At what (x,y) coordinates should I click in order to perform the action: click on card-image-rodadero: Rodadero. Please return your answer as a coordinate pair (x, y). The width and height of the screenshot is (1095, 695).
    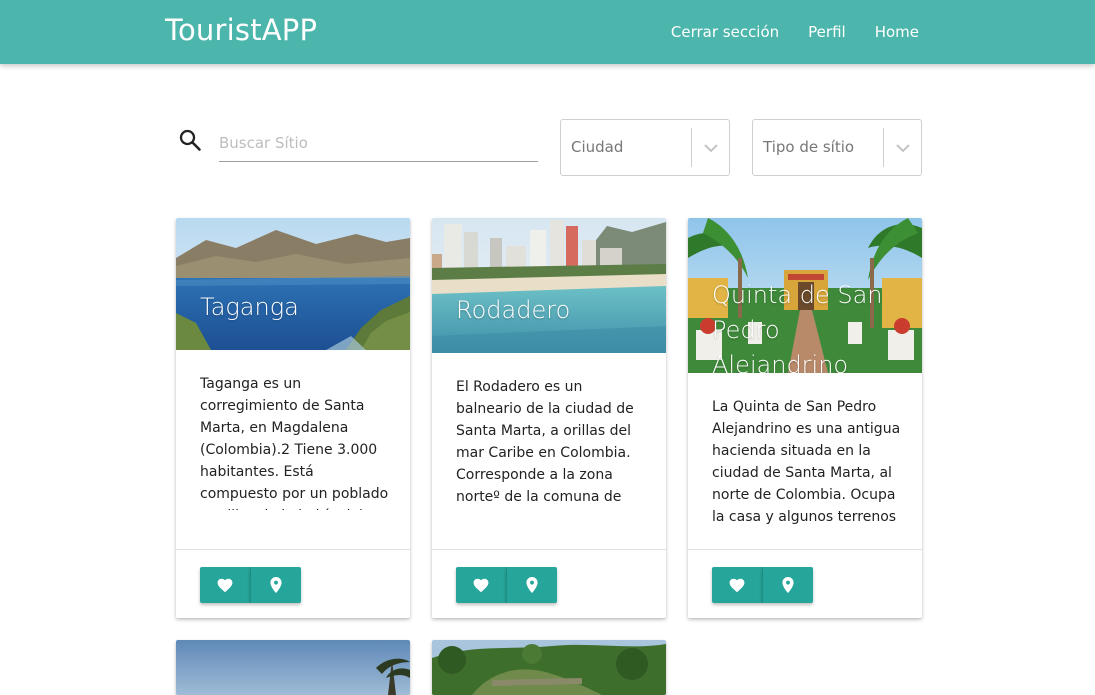
    Looking at the image, I should click on (549, 285).